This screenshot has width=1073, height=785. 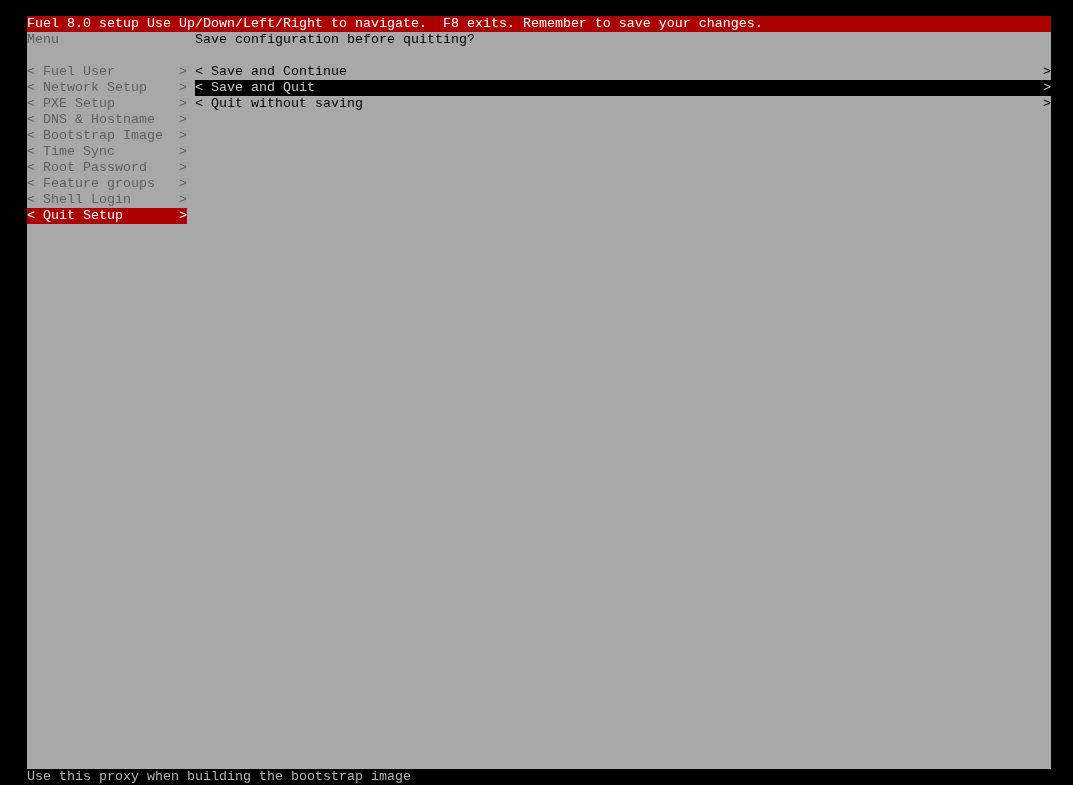 I want to click on menu-item: < Feature groups >, so click(x=107, y=184).